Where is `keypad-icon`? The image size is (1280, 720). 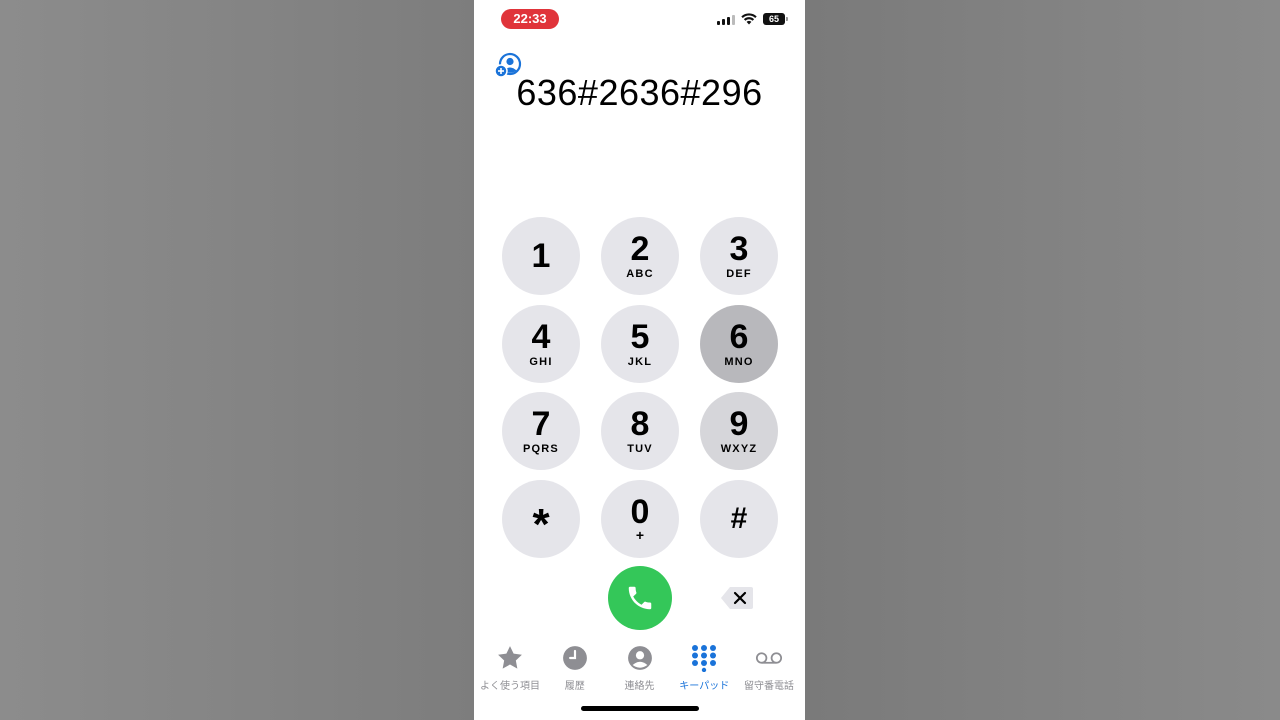 keypad-icon is located at coordinates (704, 658).